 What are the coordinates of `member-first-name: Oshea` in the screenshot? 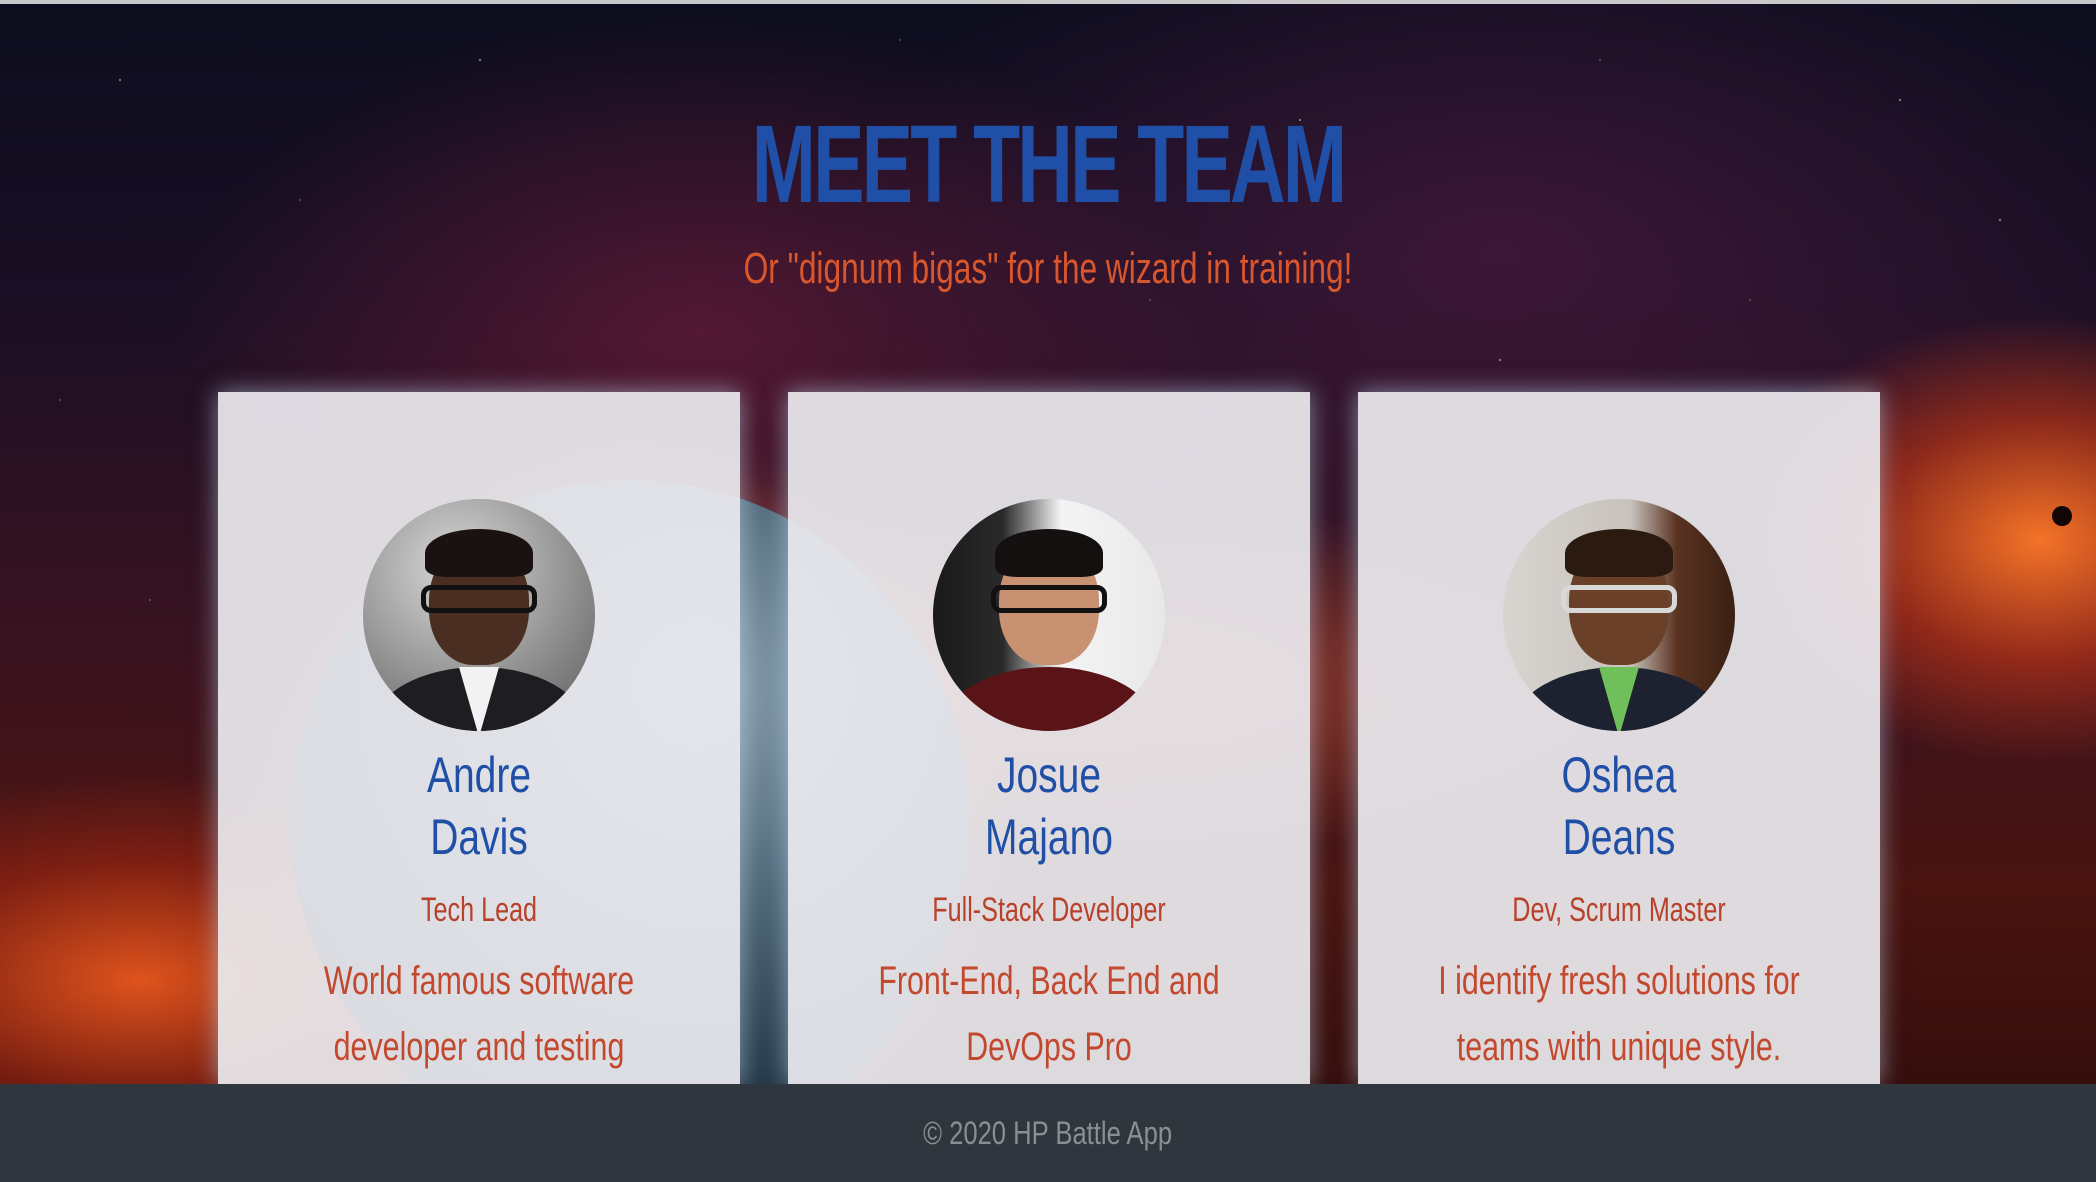 It's located at (1619, 775).